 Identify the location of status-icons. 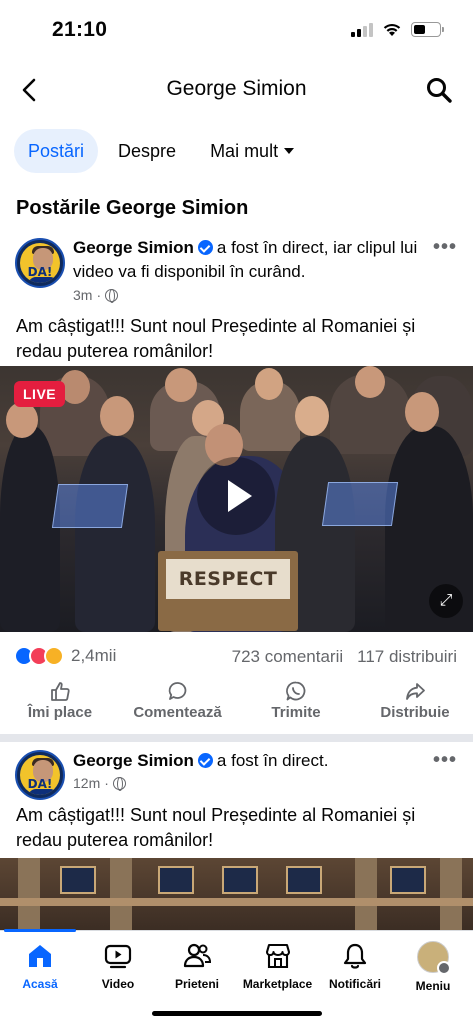
(397, 29).